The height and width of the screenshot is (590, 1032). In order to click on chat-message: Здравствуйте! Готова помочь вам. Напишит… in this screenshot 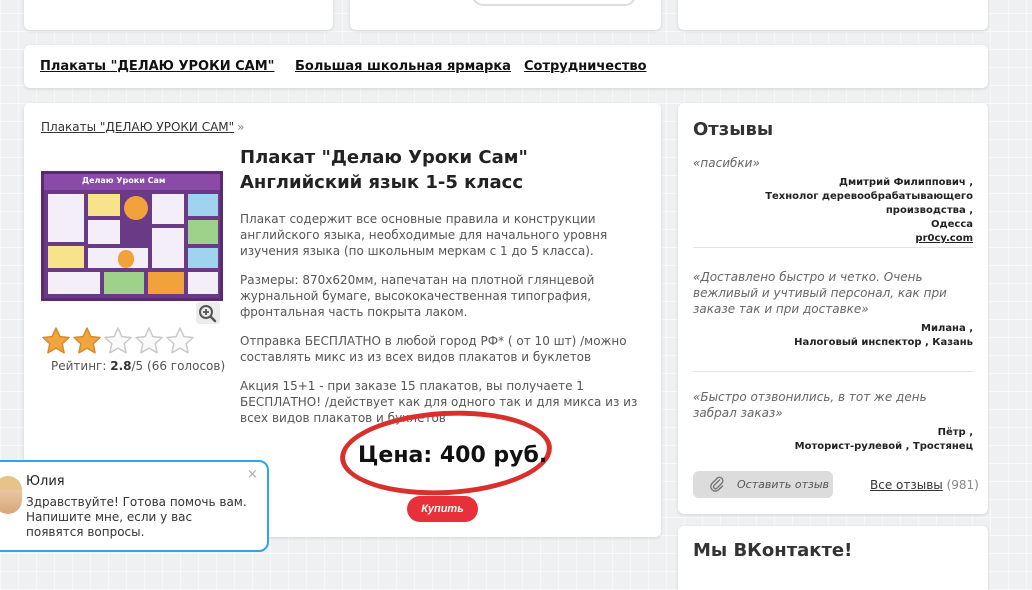, I will do `click(136, 517)`.